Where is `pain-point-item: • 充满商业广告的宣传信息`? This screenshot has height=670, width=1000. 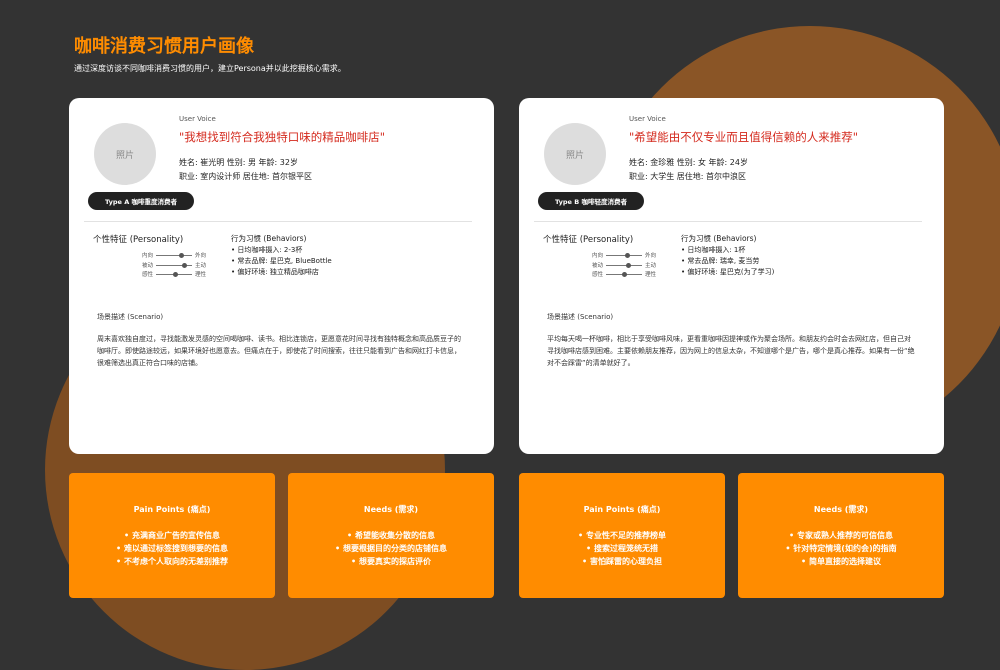 pain-point-item: • 充满商业广告的宣传信息 is located at coordinates (172, 535).